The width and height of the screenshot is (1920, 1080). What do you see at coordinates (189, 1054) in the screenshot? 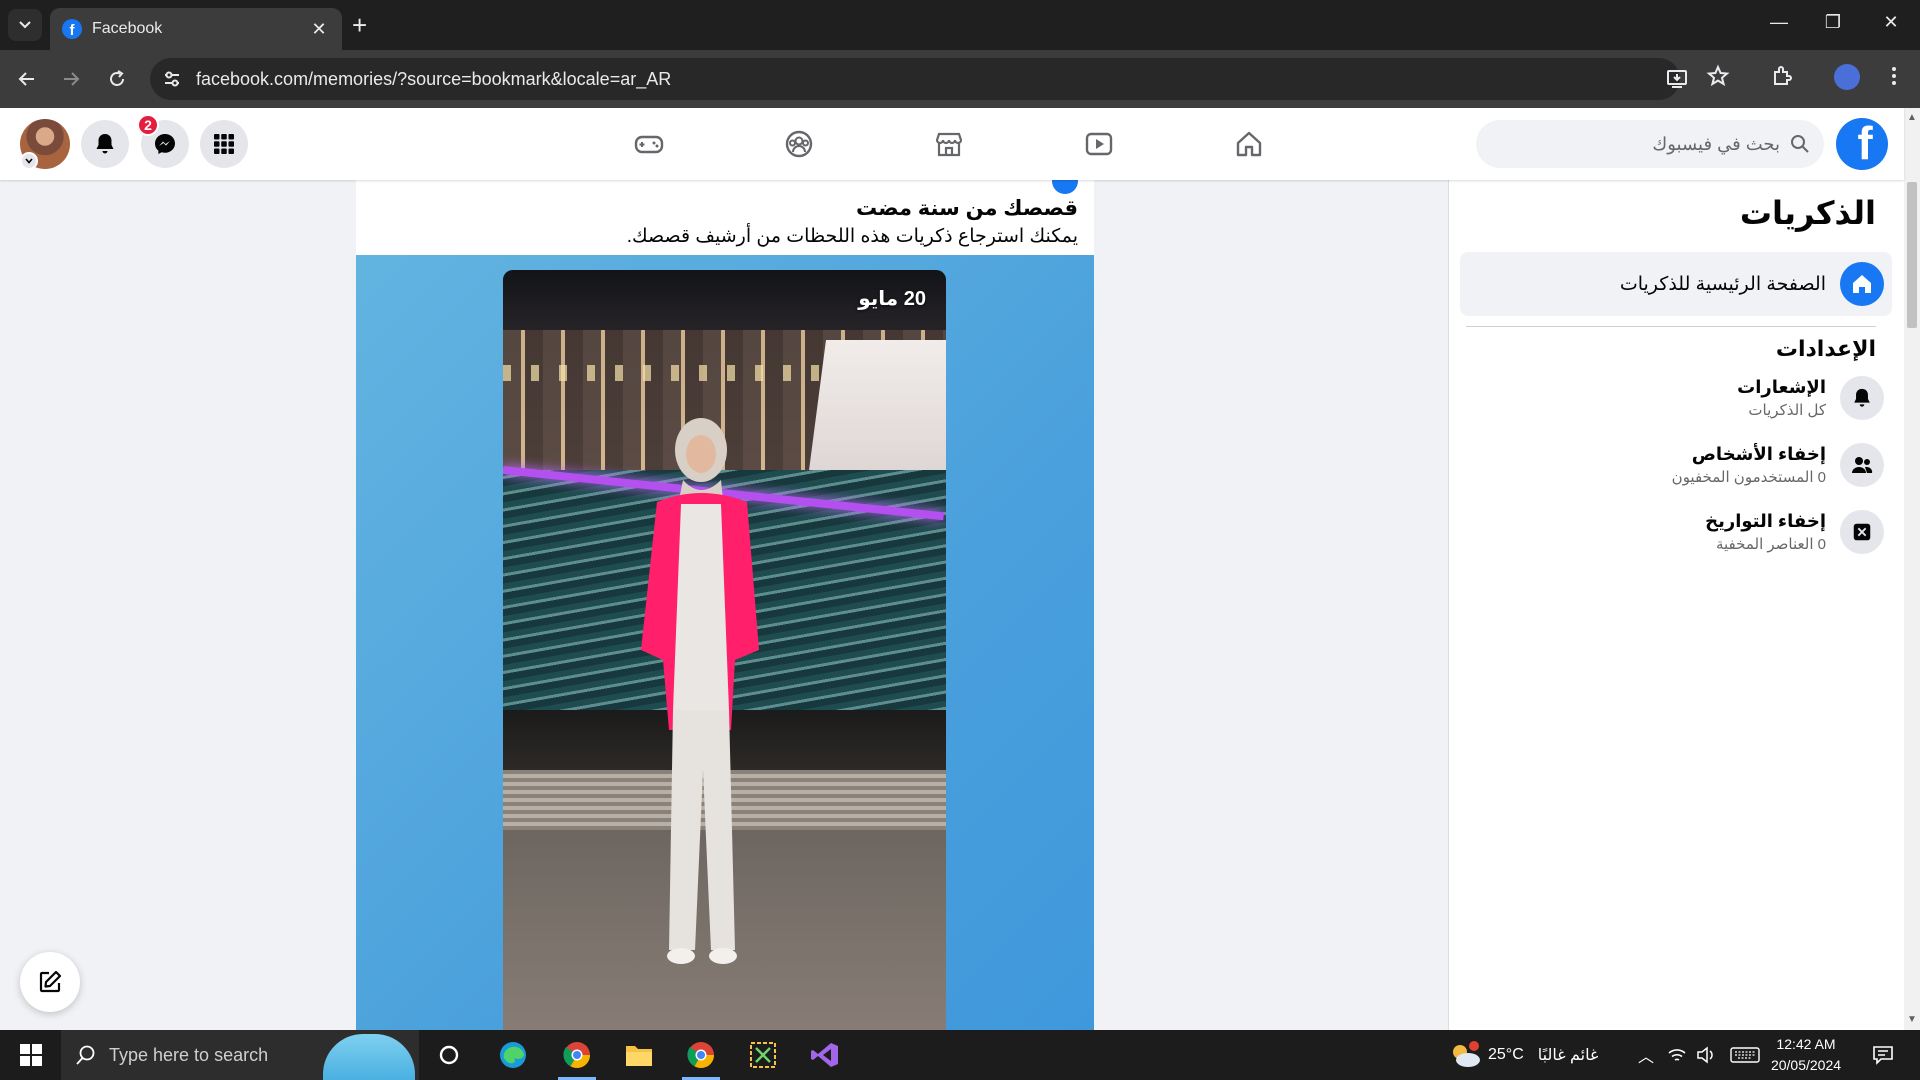
I see `taskbar-search-placeholder: Type here to search` at bounding box center [189, 1054].